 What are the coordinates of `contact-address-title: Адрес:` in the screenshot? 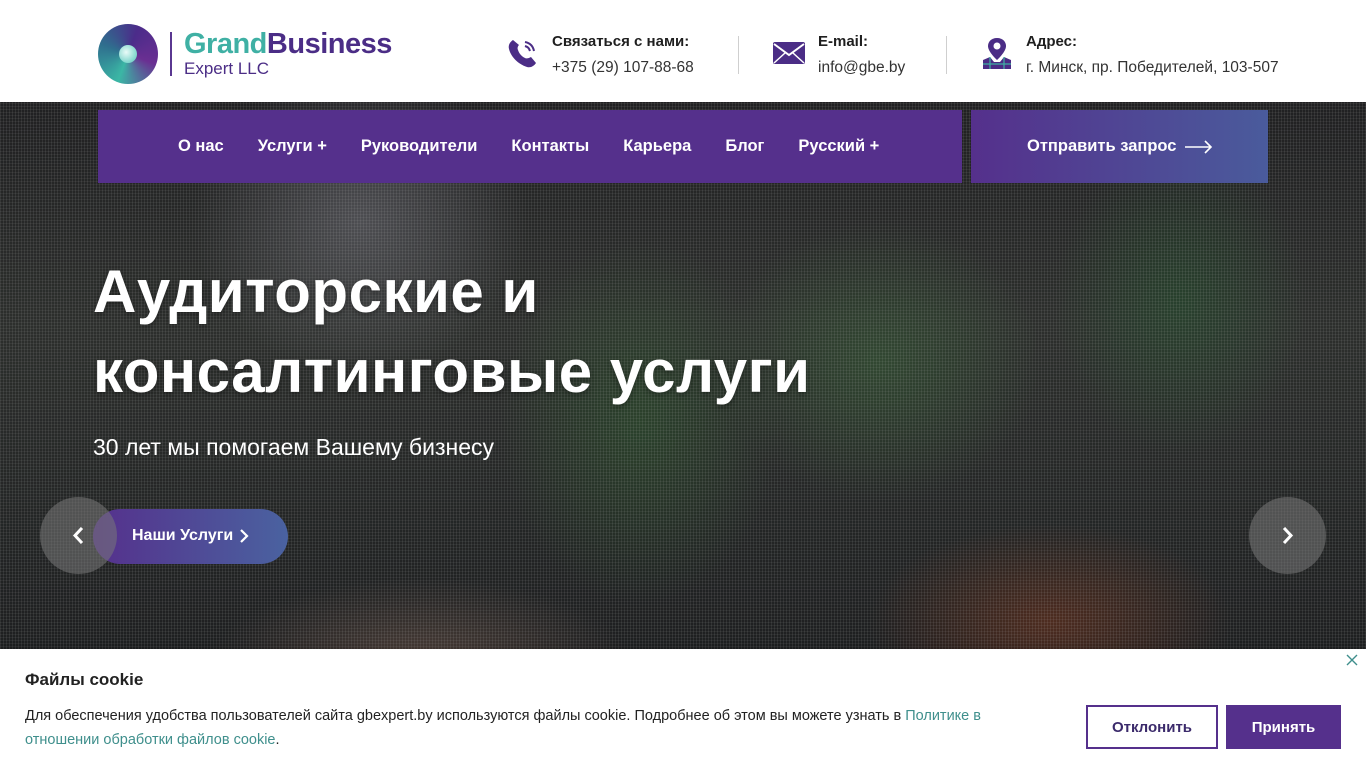 It's located at (1051, 41).